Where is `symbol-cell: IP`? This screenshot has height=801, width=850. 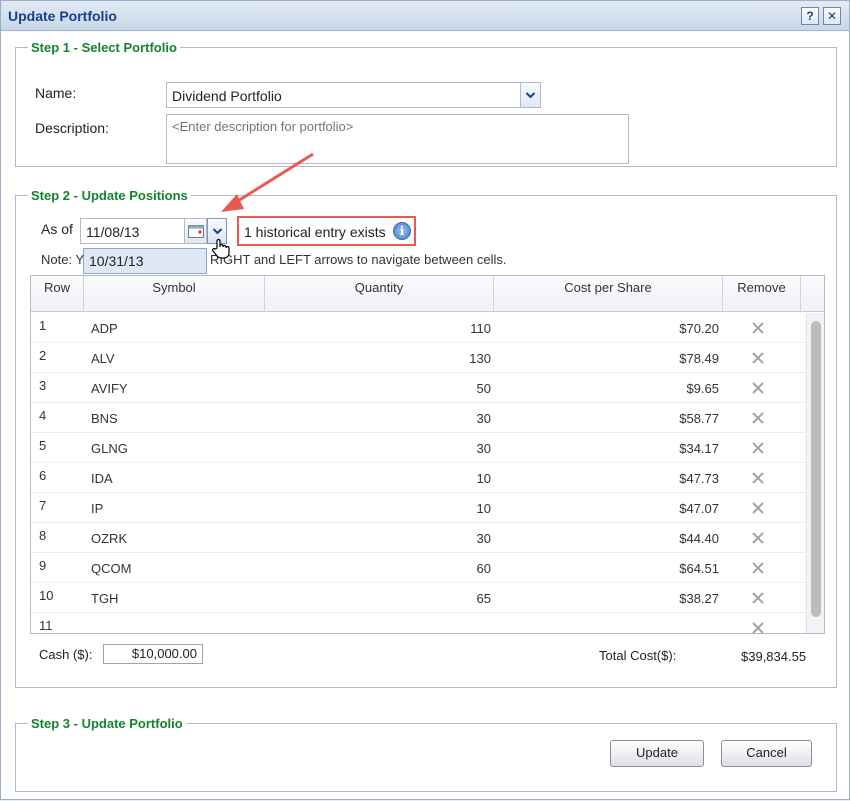
symbol-cell: IP is located at coordinates (97, 508).